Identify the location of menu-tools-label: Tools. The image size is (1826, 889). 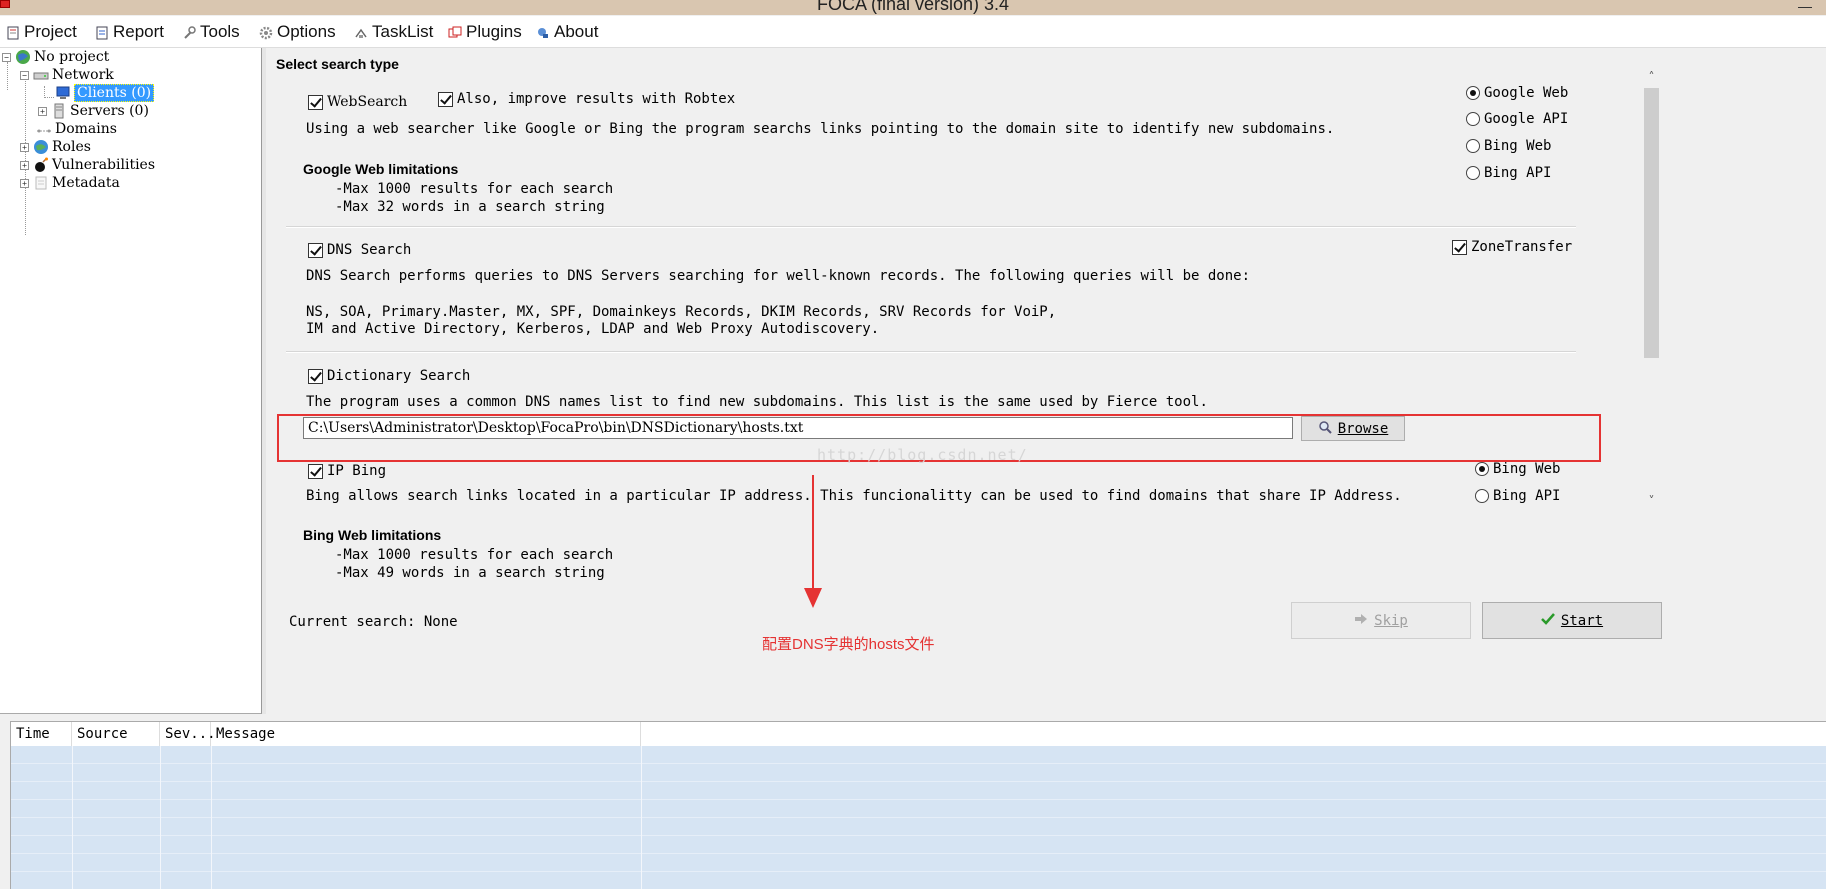
(220, 31).